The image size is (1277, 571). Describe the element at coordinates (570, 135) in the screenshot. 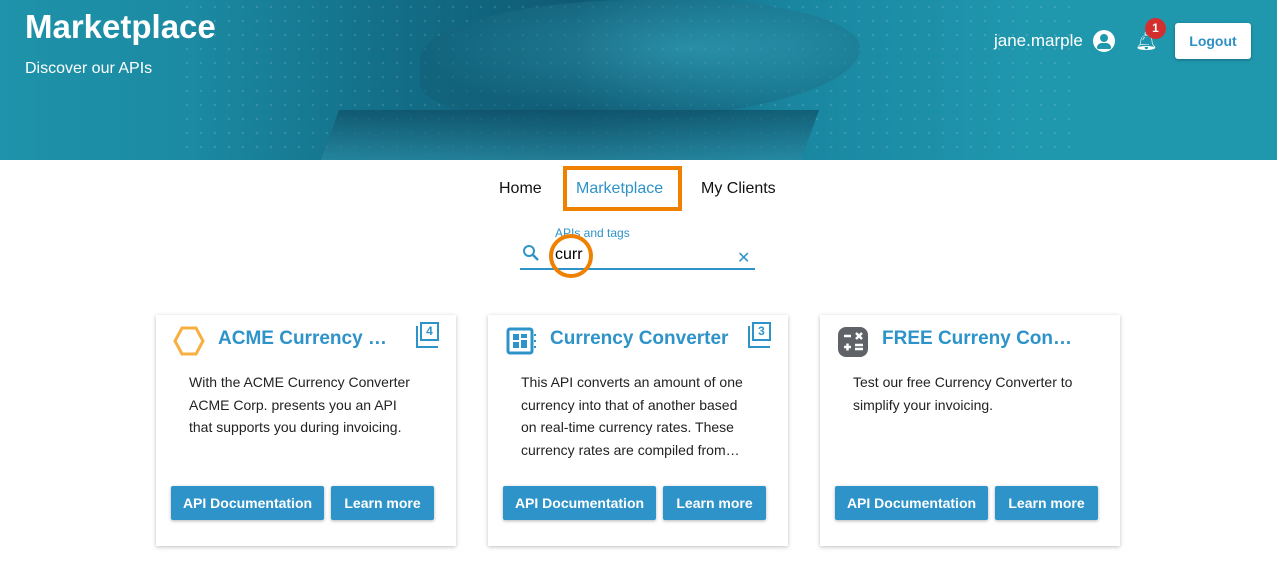

I see `banner-laptop` at that location.